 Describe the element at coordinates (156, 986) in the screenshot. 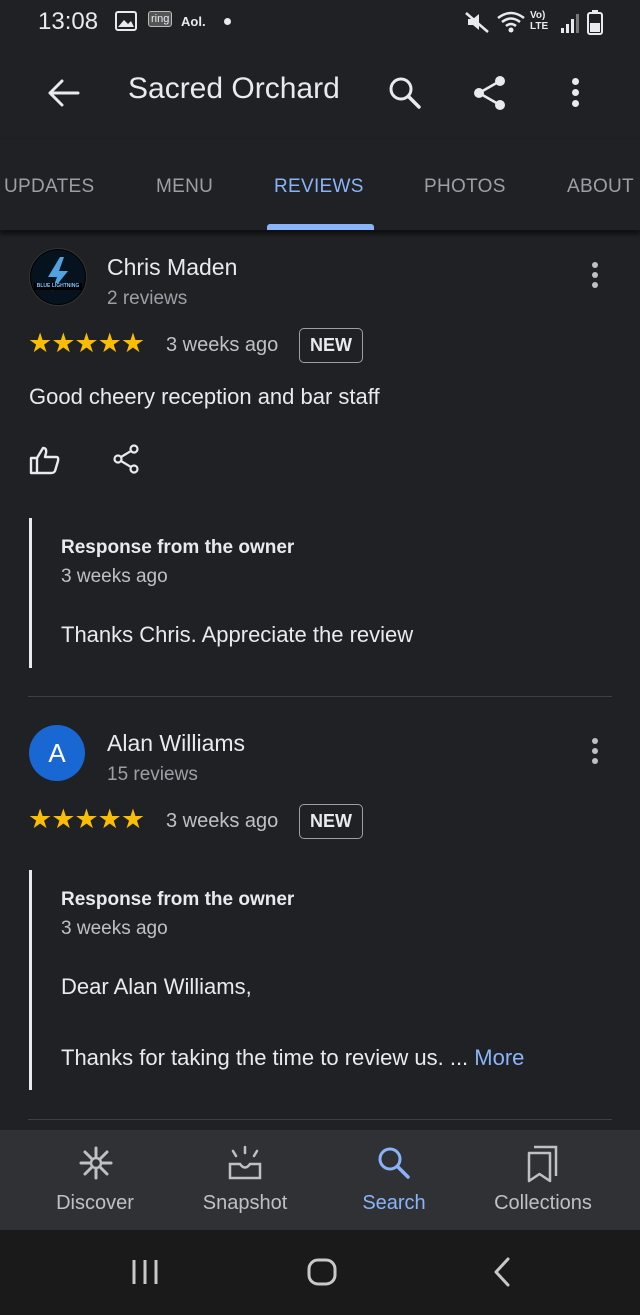

I see `owner-response-greeting: Dear Alan Williams,` at that location.